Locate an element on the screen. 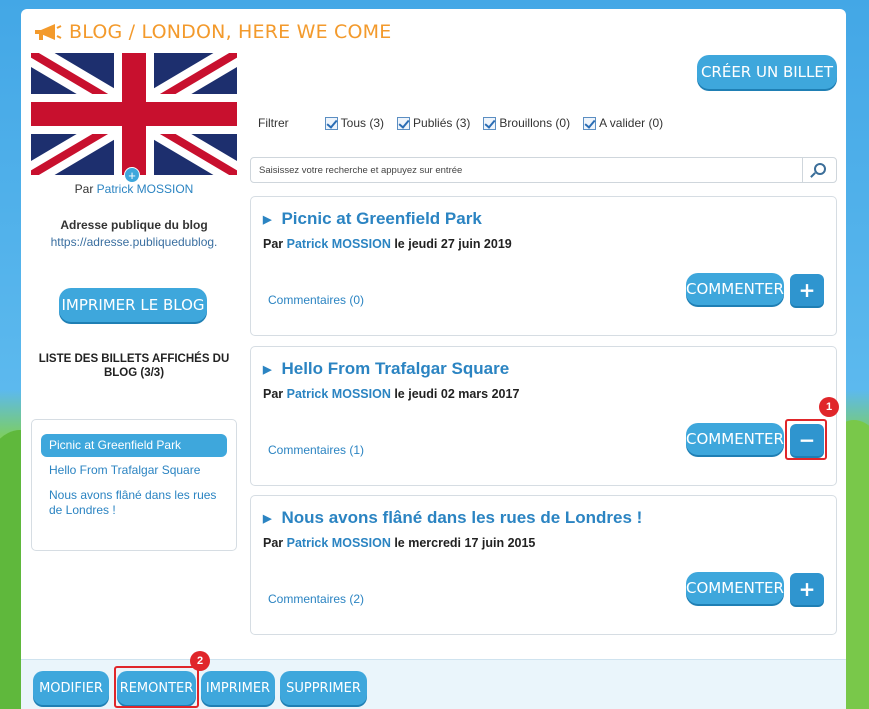 The height and width of the screenshot is (709, 869). filter-option-label: A valider (0) is located at coordinates (631, 123).